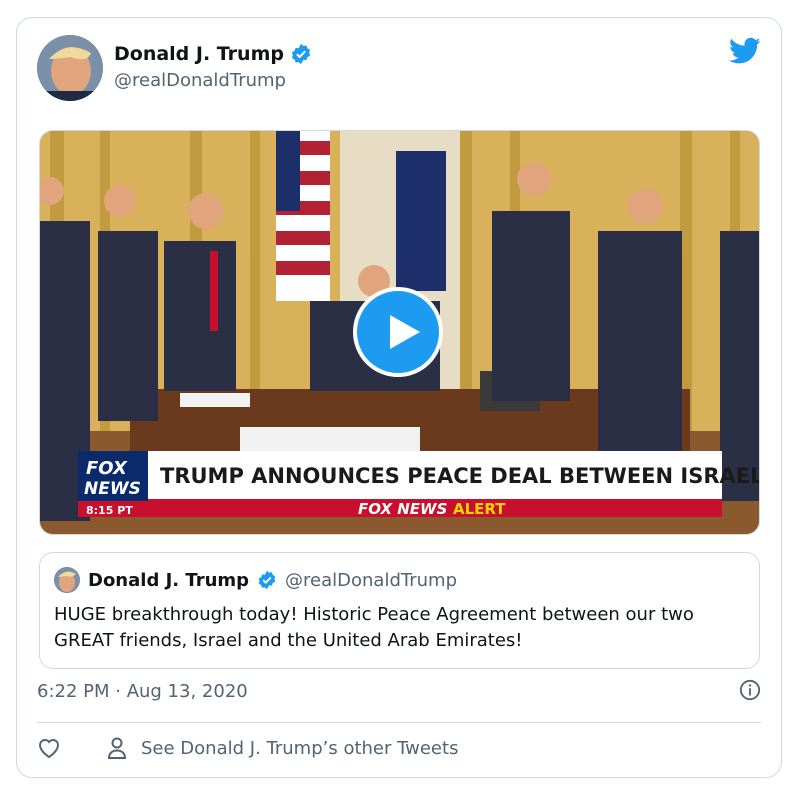 This screenshot has width=800, height=799. Describe the element at coordinates (107, 468) in the screenshot. I see `fox-logo-top: FOX` at that location.